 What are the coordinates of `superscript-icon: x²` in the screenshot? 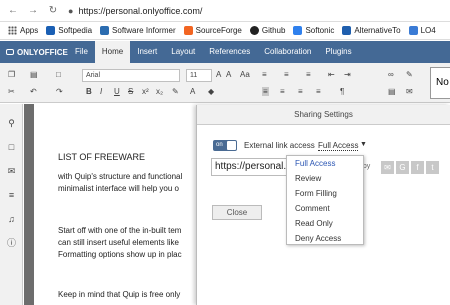 It's located at (145, 91).